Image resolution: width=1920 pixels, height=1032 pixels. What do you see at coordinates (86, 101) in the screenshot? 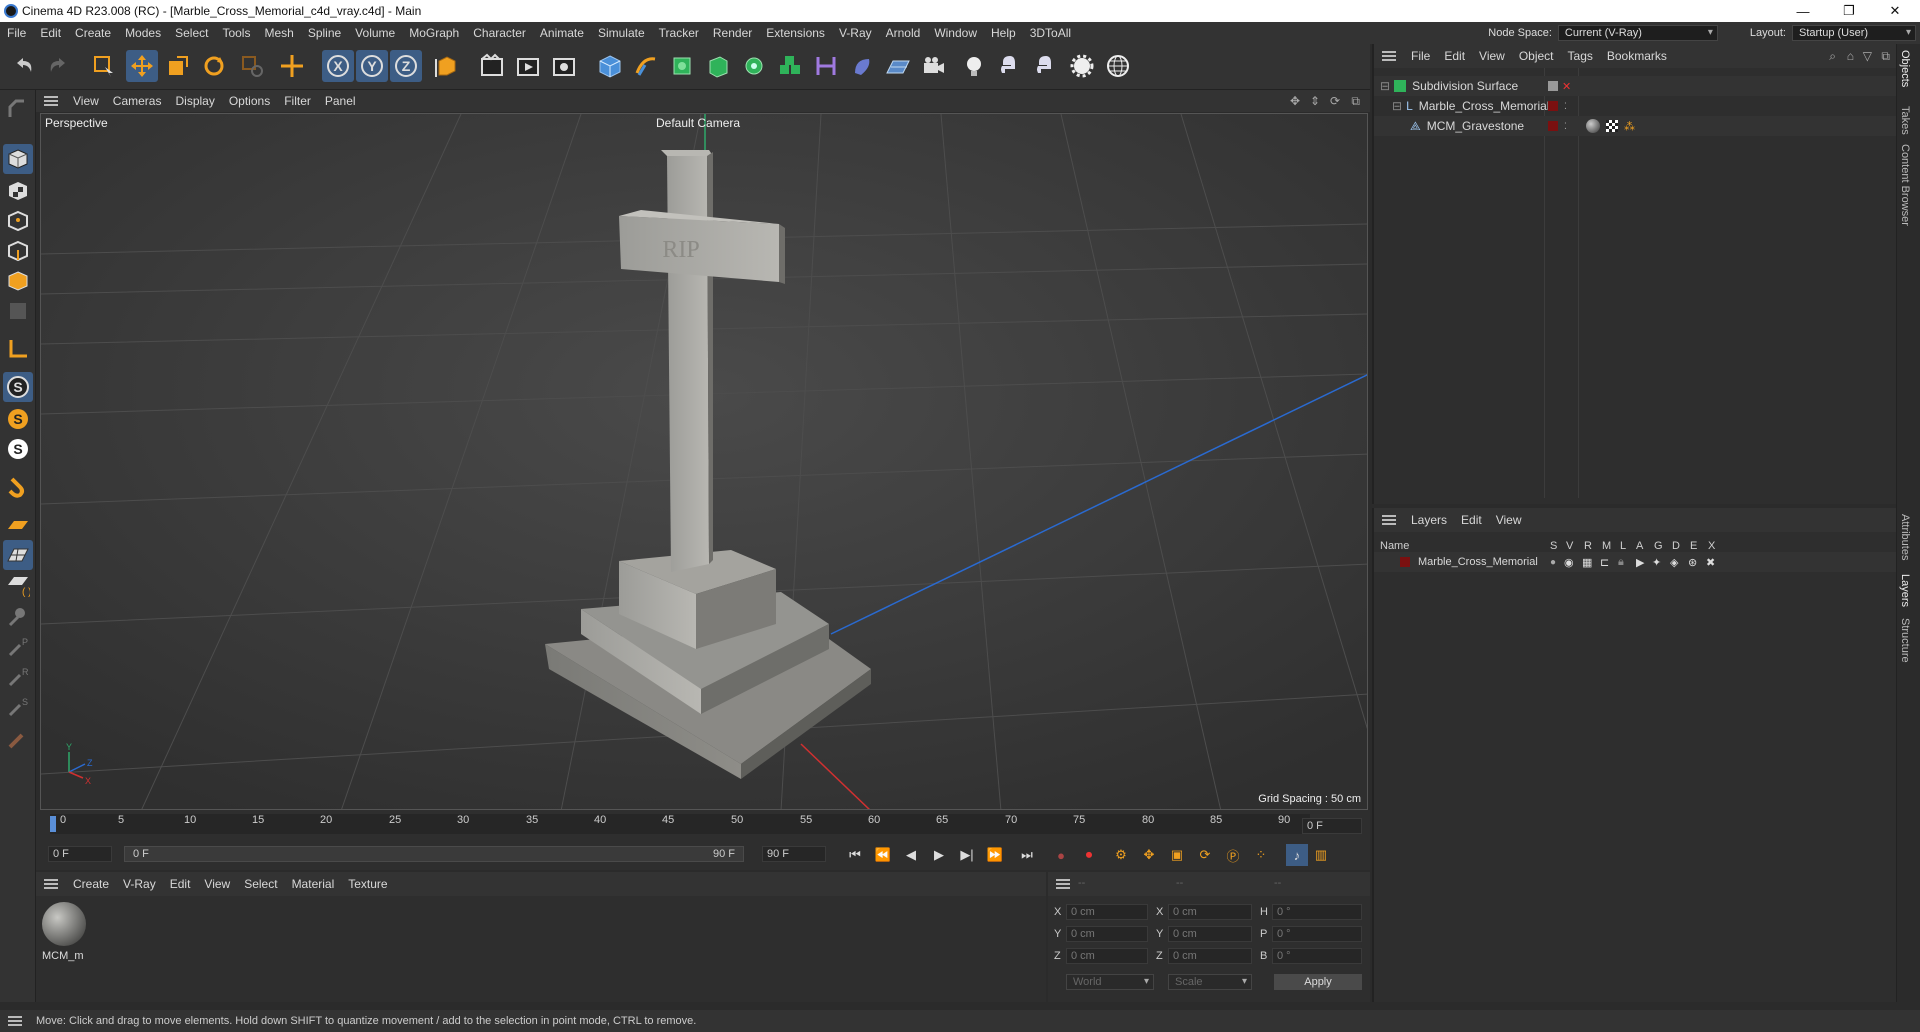
I see `viewport-menu-view: View` at bounding box center [86, 101].